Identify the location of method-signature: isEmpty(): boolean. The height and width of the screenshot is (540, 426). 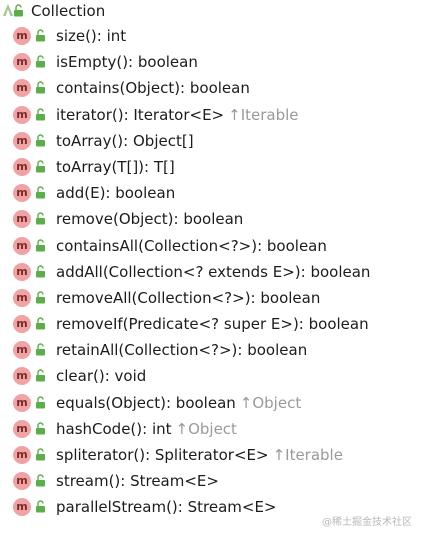
(127, 62).